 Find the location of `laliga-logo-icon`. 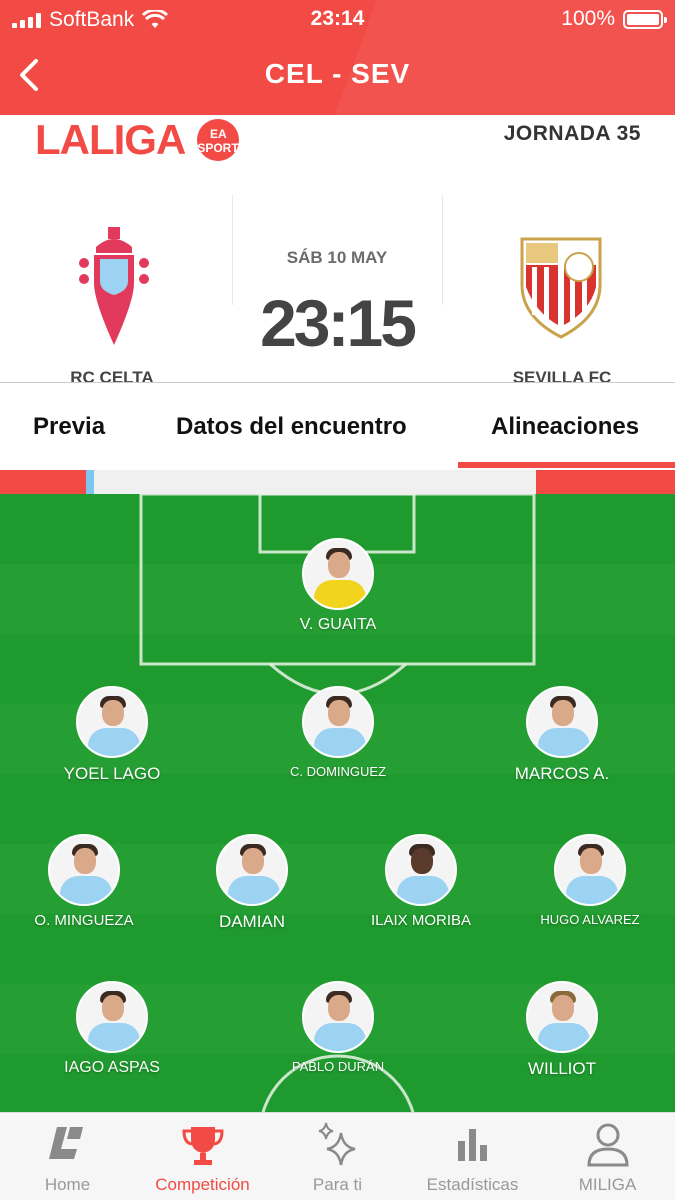

laliga-logo-icon is located at coordinates (65, 1143).